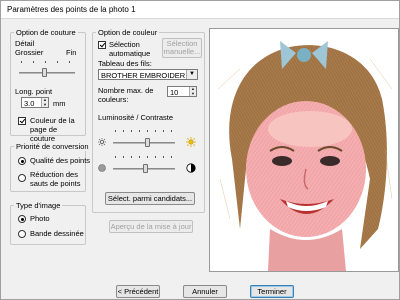  Describe the element at coordinates (128, 32) in the screenshot. I see `color-option-legend: Option de couleur` at that location.